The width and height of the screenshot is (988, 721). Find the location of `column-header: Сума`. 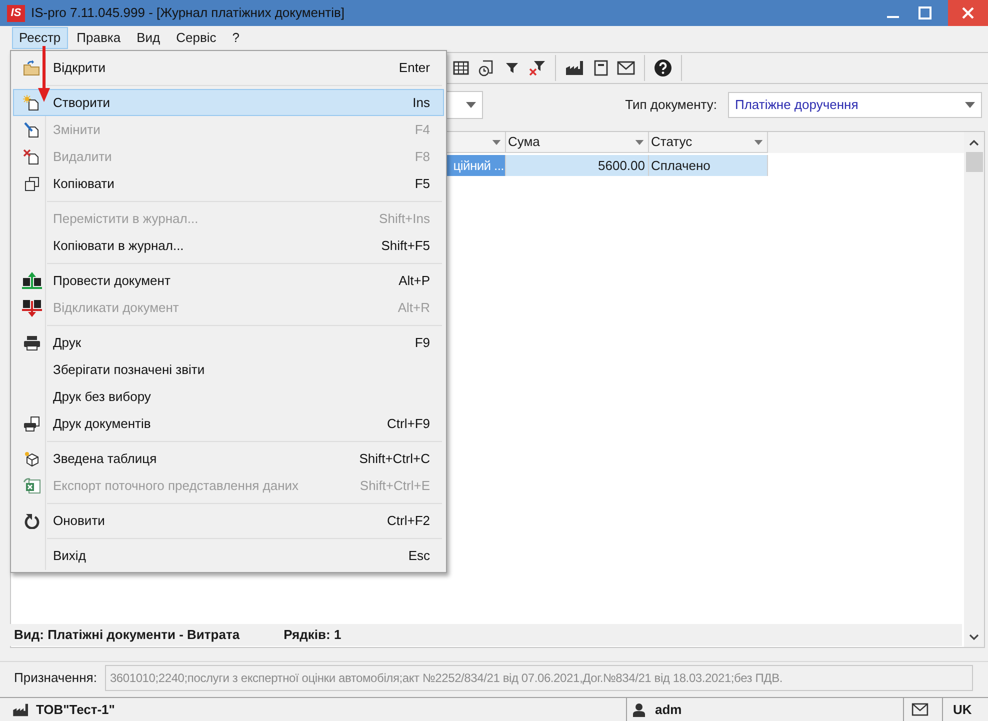

column-header: Сума is located at coordinates (577, 142).